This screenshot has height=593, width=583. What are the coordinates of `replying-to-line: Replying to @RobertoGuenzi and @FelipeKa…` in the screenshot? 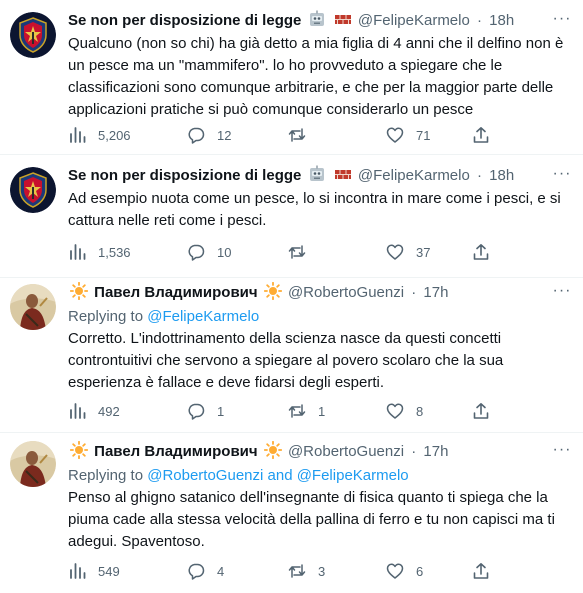 It's located at (320, 476).